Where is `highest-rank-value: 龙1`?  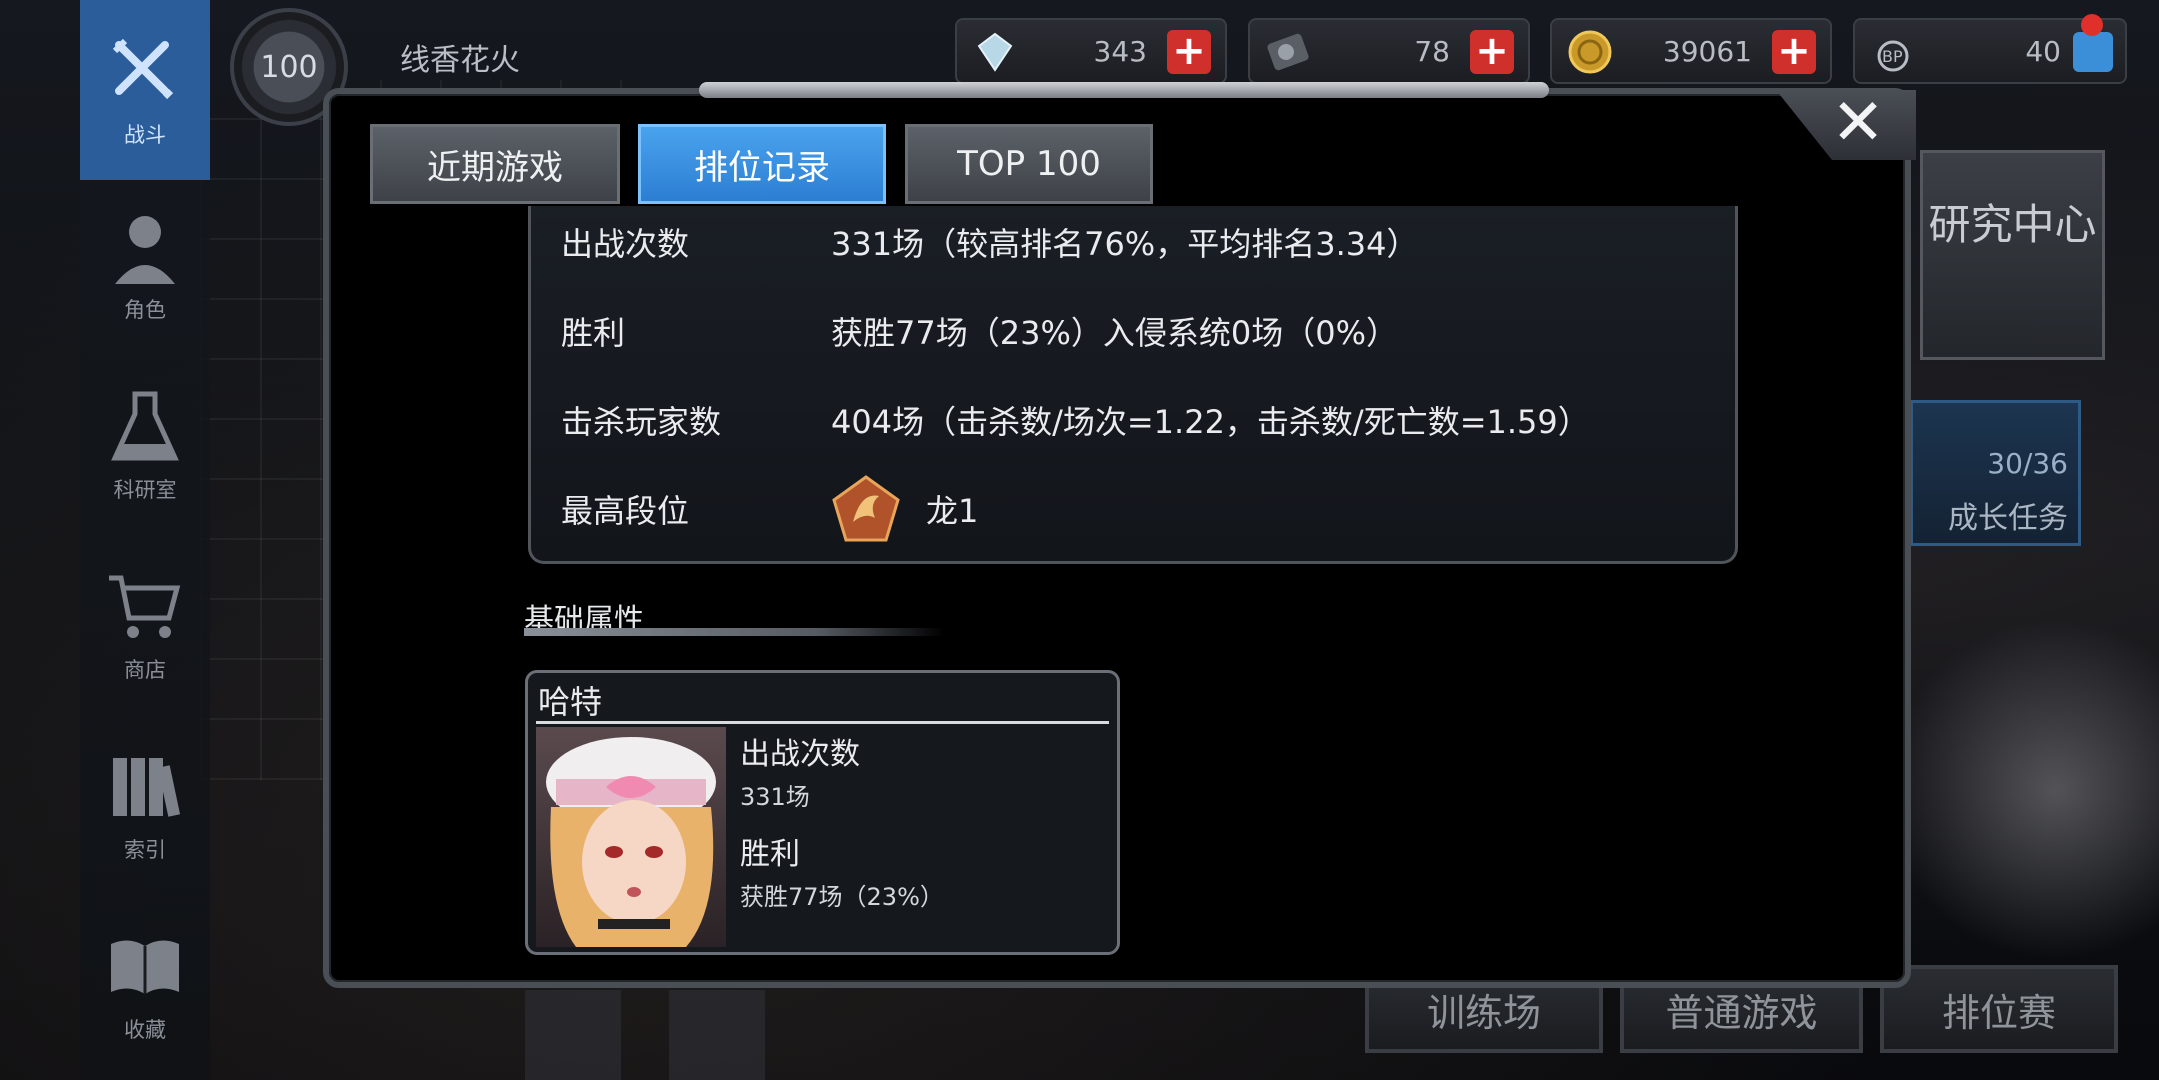
highest-rank-value: 龙1 is located at coordinates (952, 511).